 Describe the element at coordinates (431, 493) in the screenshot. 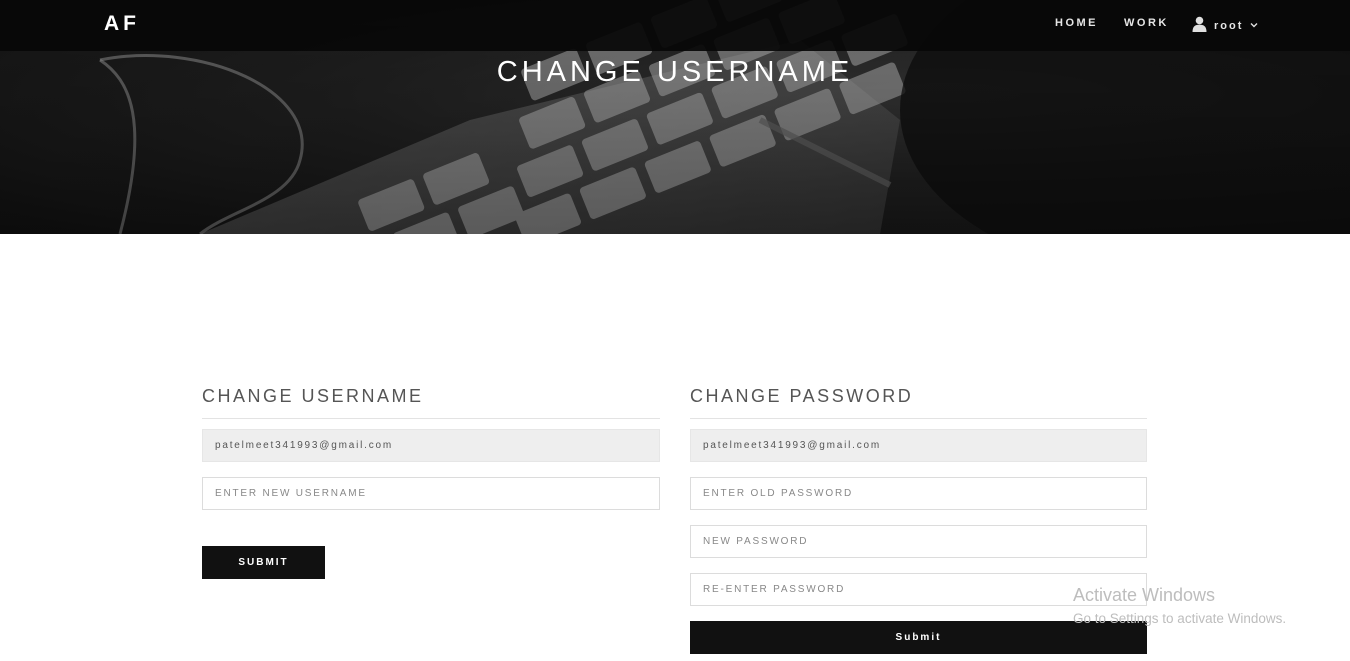

I see `new-username-input` at that location.